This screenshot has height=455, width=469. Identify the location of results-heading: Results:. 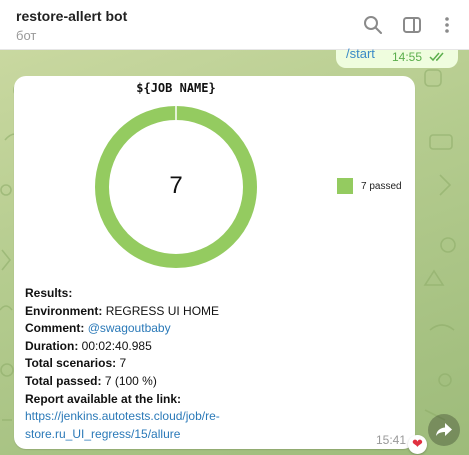
(49, 293).